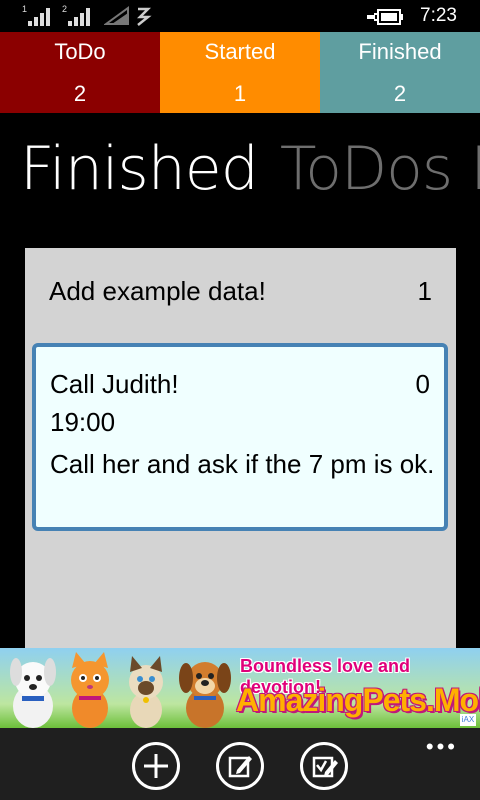  What do you see at coordinates (400, 93) in the screenshot?
I see `counter-finished-count: 2` at bounding box center [400, 93].